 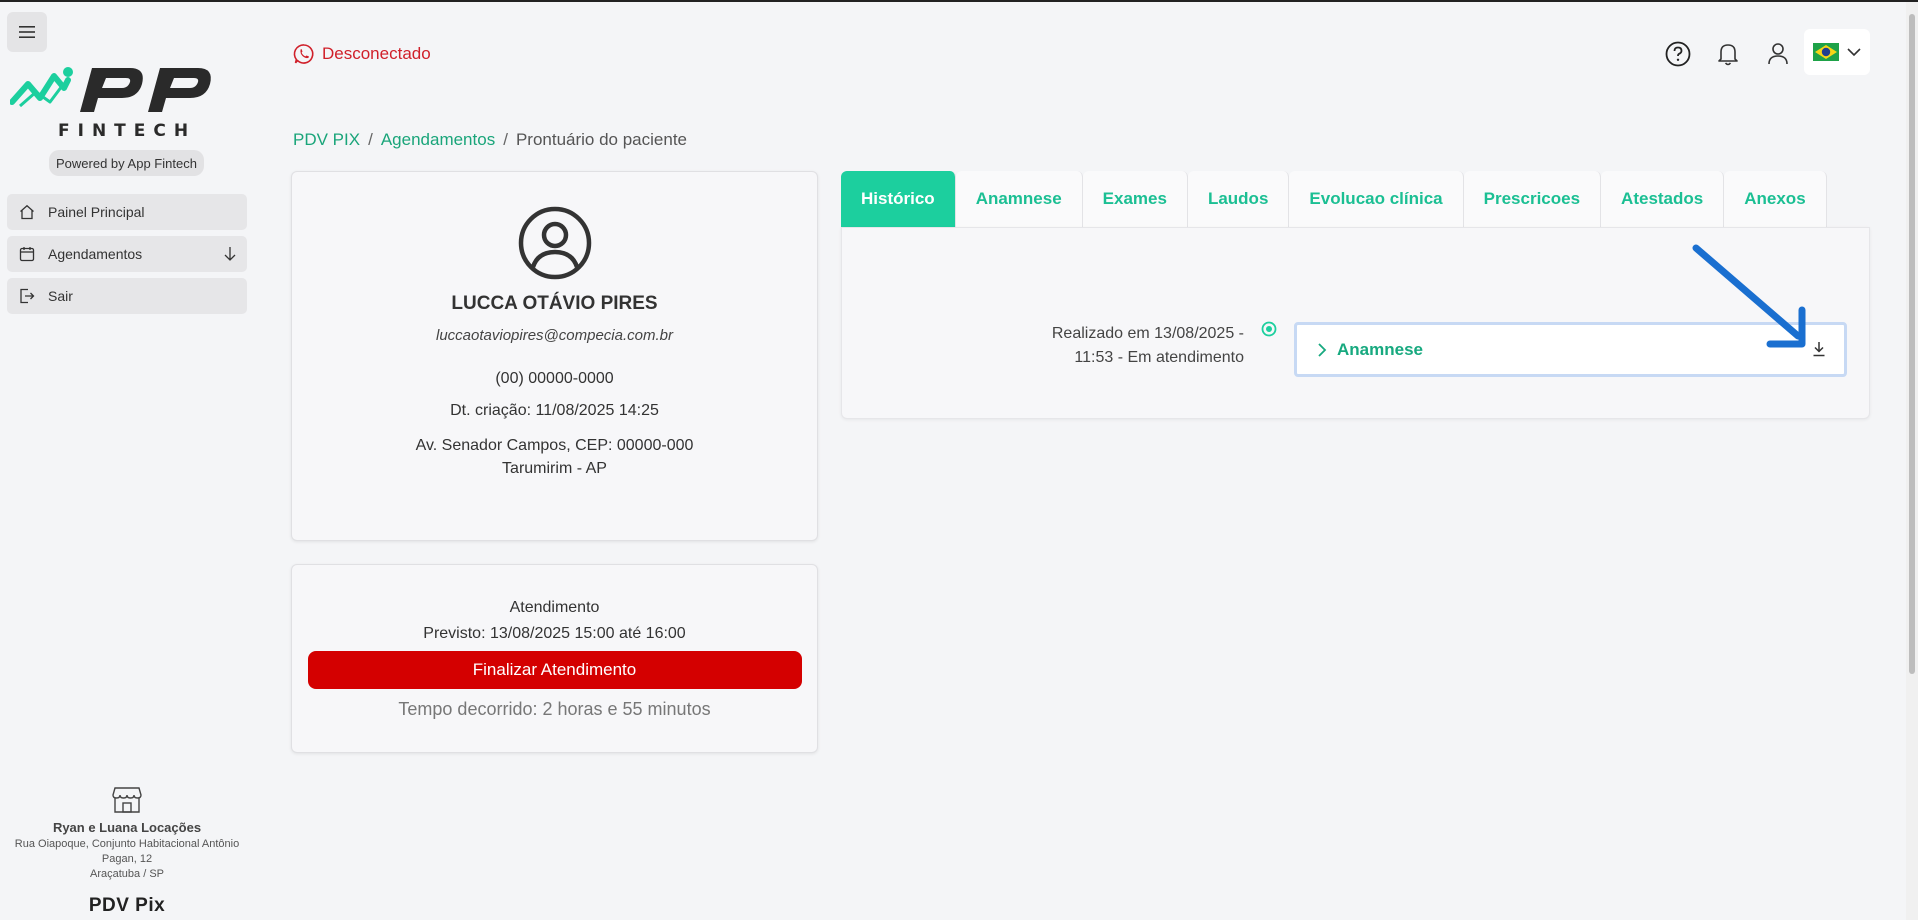 I want to click on tab-atestados: Atestados, so click(x=1663, y=199).